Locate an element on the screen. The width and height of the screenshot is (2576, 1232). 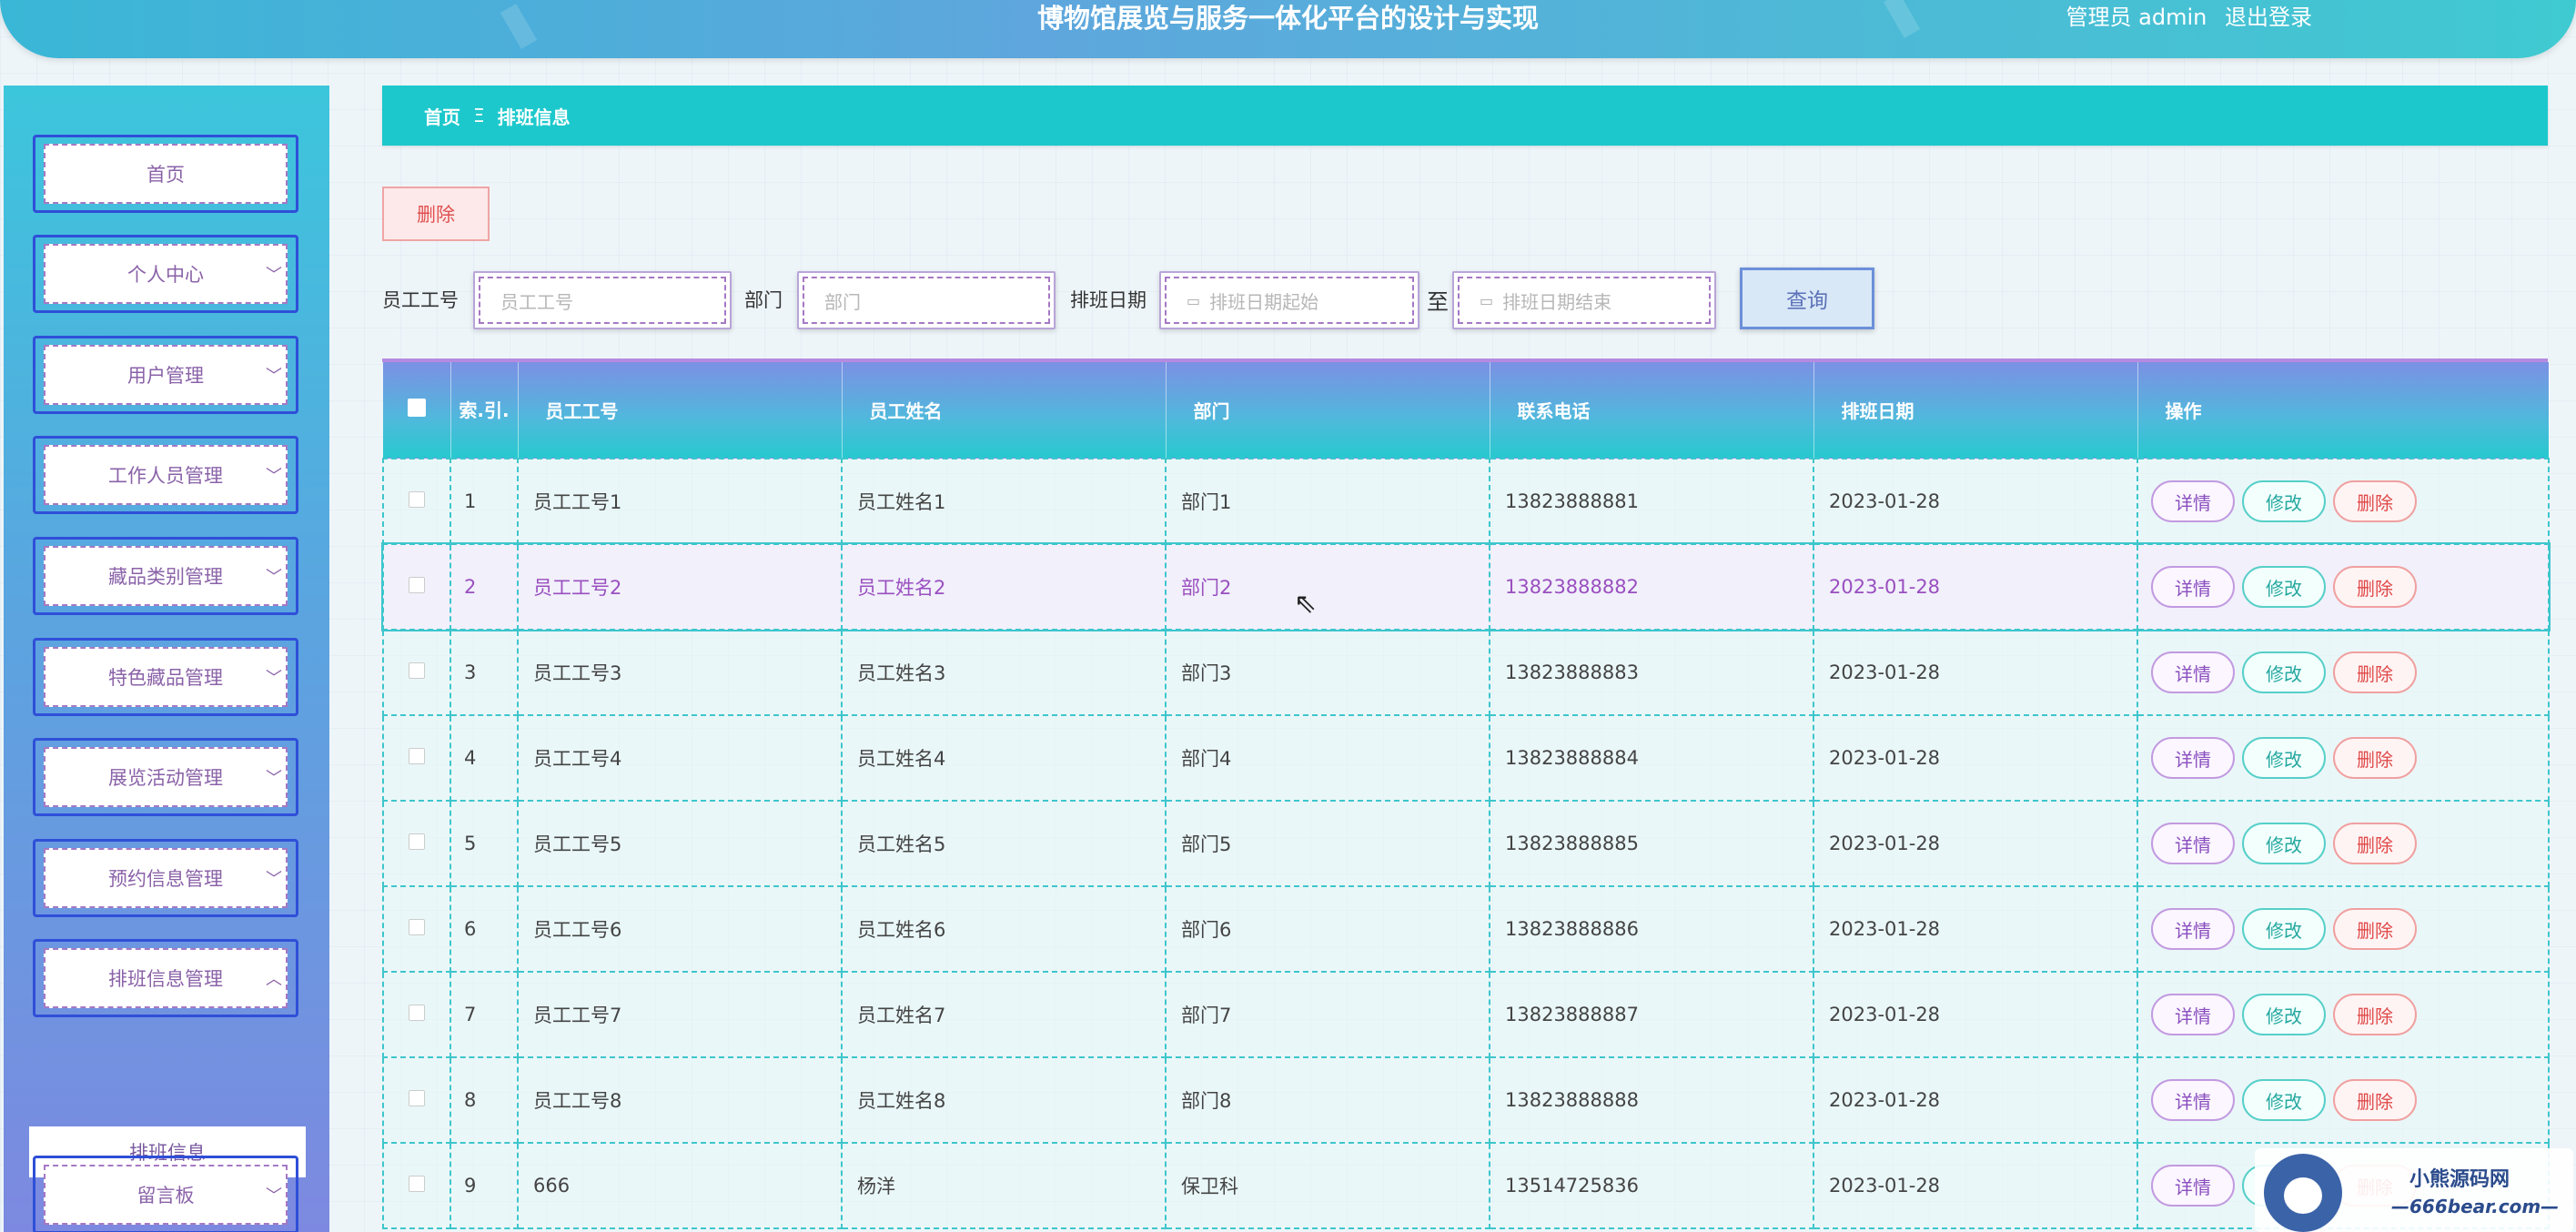
date-start-input: ▭ 排班日期起始 is located at coordinates (1289, 300).